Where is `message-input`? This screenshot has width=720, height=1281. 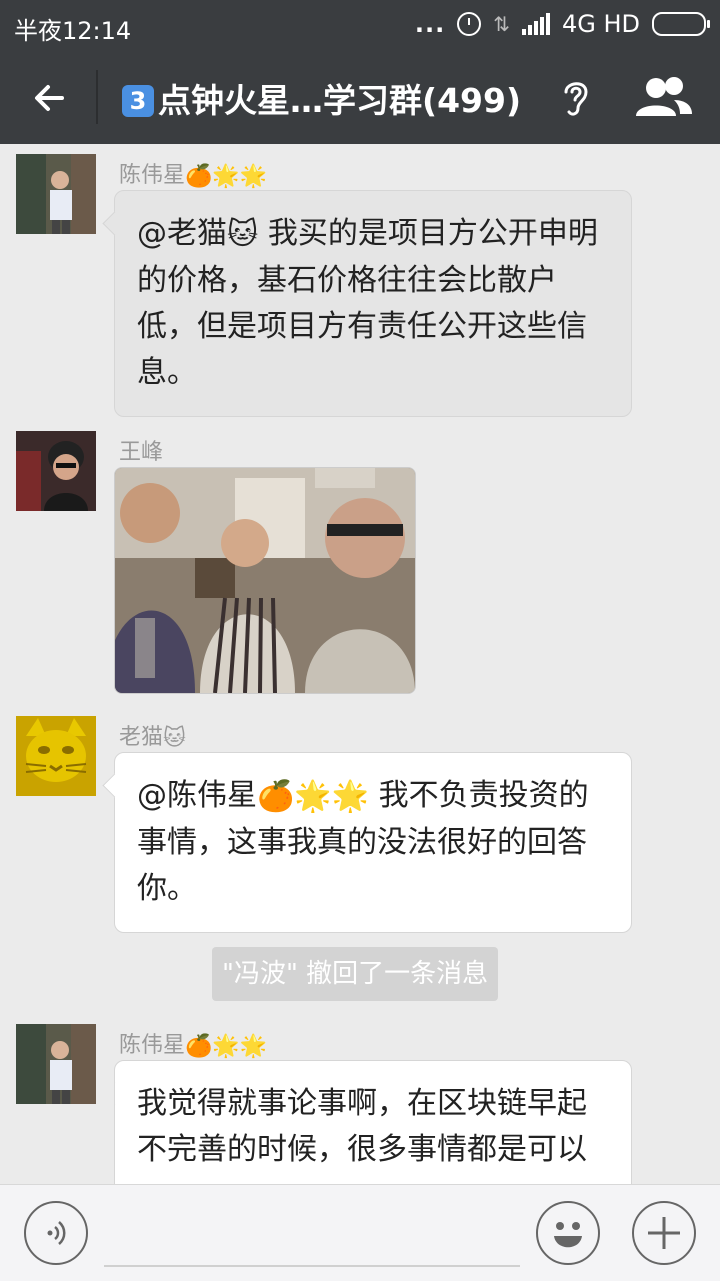 message-input is located at coordinates (312, 1266).